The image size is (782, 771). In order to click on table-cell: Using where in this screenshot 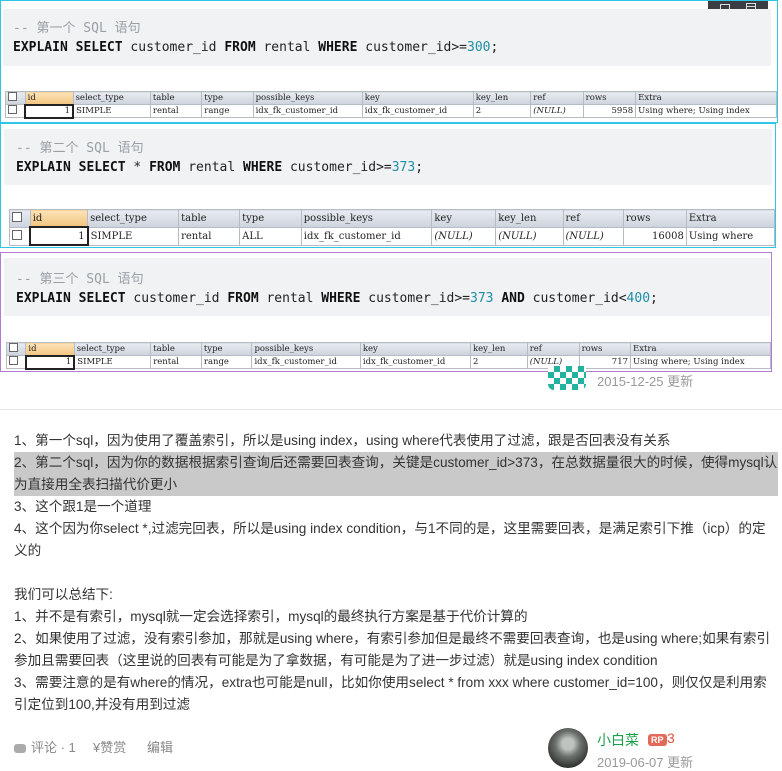, I will do `click(730, 236)`.